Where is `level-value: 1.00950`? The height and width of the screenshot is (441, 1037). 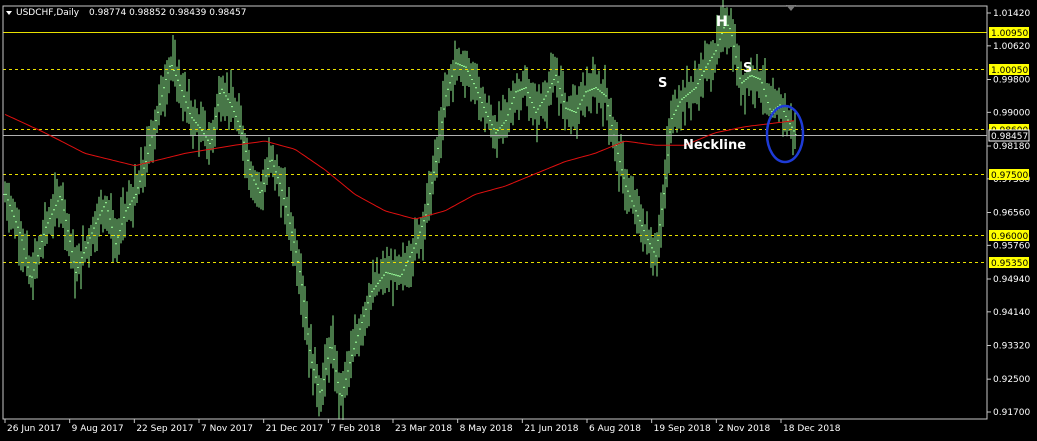 level-value: 1.00950 is located at coordinates (1009, 34).